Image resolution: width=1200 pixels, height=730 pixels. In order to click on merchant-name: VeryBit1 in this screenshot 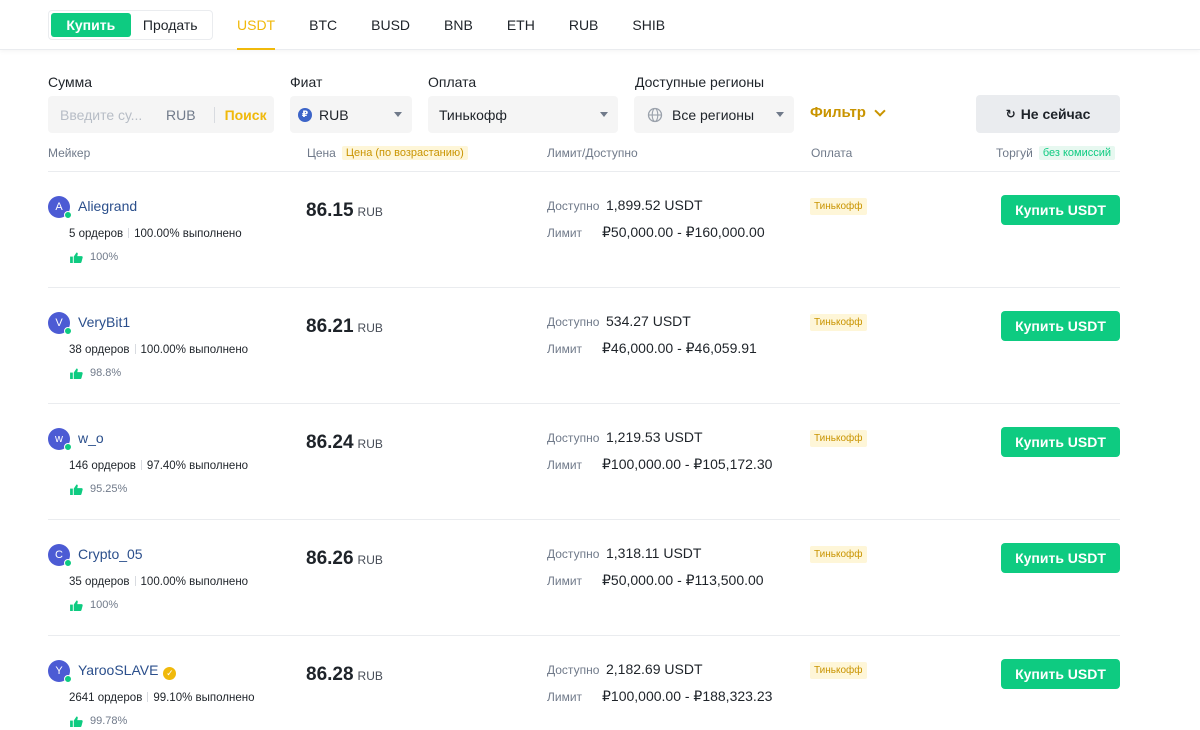, I will do `click(104, 322)`.